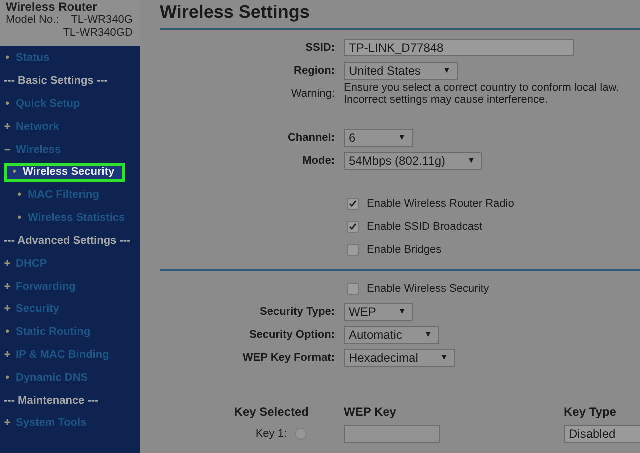 Image resolution: width=640 pixels, height=453 pixels. Describe the element at coordinates (482, 88) in the screenshot. I see `warning-text: Ensure you select a correct country to conform local law.` at that location.